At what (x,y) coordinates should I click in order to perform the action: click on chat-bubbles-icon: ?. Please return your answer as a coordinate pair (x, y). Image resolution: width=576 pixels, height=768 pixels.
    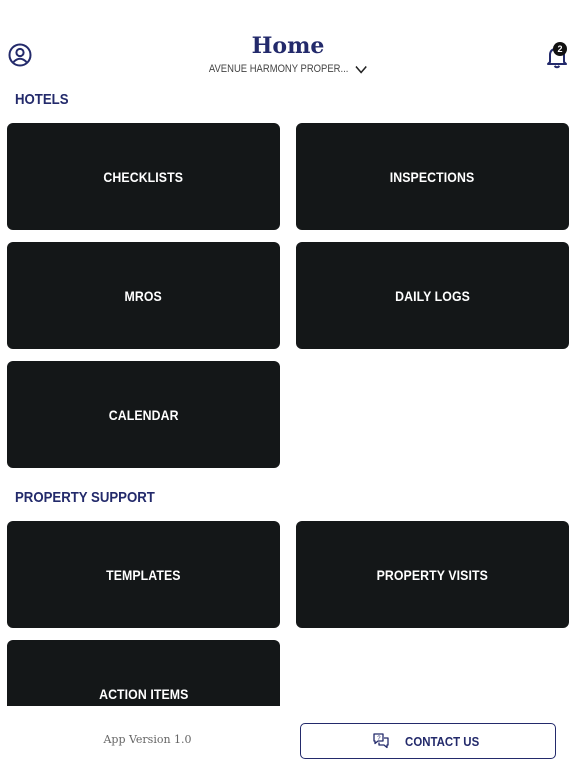
    Looking at the image, I should click on (381, 741).